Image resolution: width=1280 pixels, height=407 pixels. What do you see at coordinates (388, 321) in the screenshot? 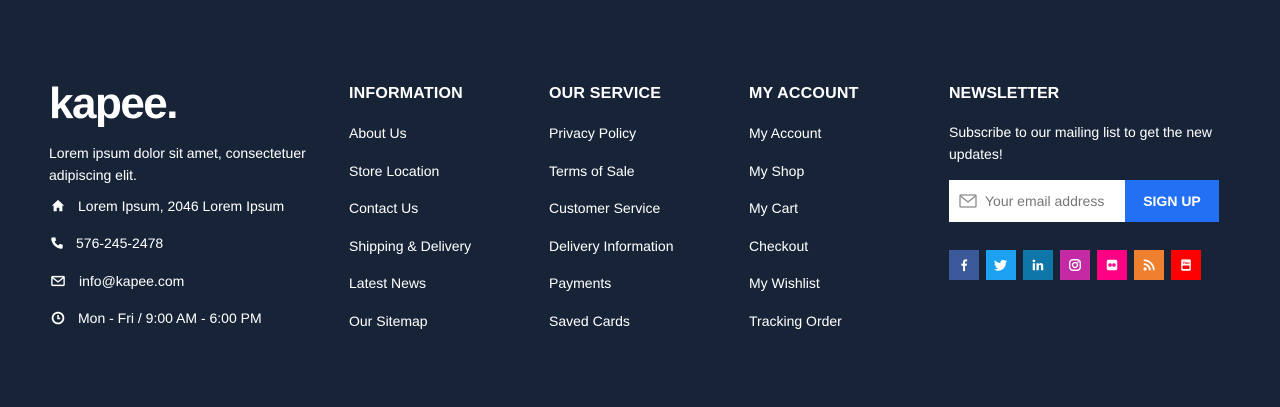
I see `footer-link-our-sitemap: Our Sitemap` at bounding box center [388, 321].